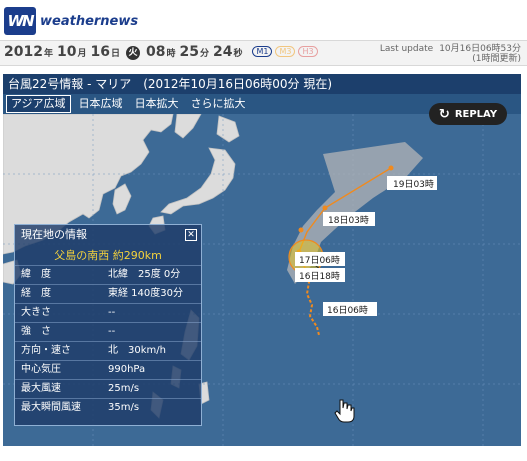  I want to click on month-unit: 月, so click(82, 54).